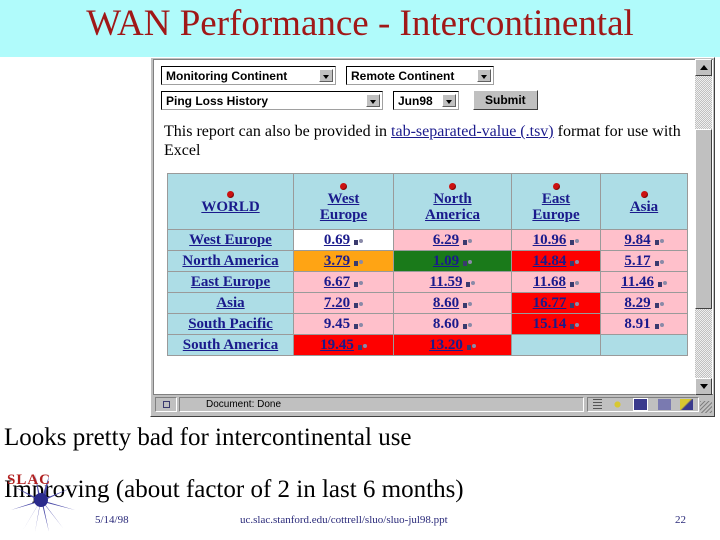  Describe the element at coordinates (556, 261) in the screenshot. I see `data-cell: 14.84` at that location.